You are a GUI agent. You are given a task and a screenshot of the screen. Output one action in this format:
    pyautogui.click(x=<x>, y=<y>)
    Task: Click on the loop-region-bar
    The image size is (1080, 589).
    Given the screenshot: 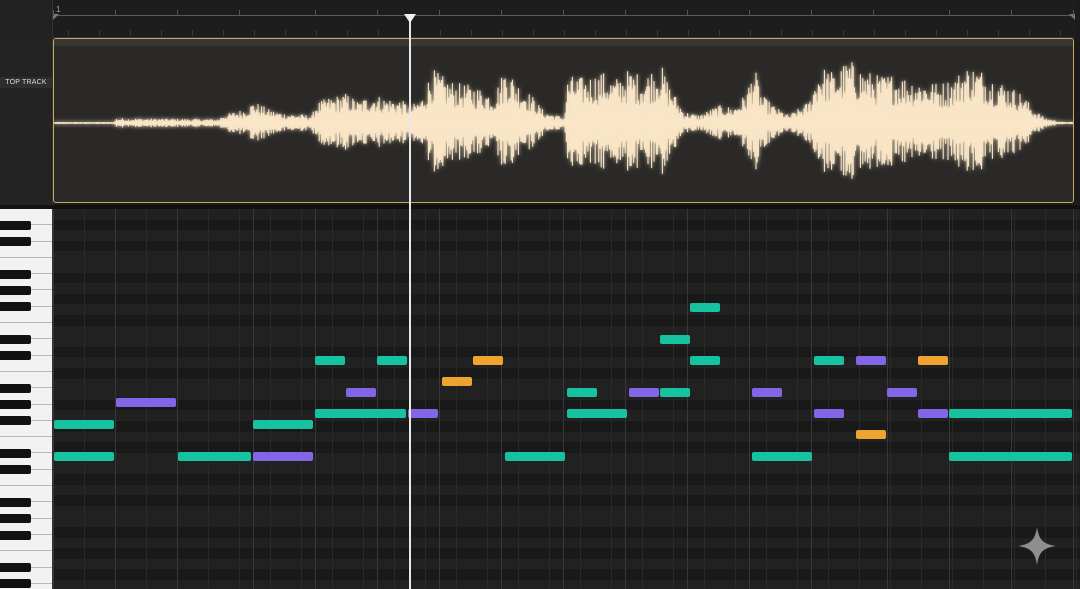 What is the action you would take?
    pyautogui.click(x=564, y=17)
    